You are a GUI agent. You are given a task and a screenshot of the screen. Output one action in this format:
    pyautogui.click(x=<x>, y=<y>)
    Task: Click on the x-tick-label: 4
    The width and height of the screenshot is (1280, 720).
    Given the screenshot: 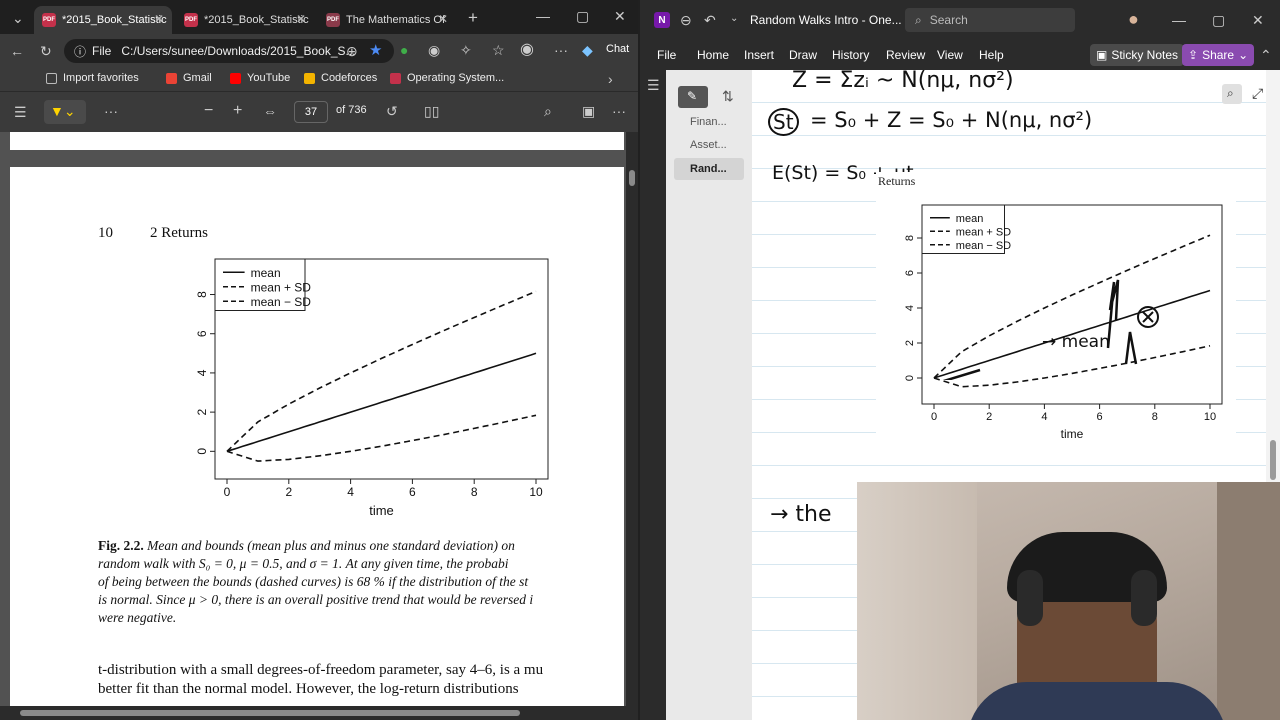 What is the action you would take?
    pyautogui.click(x=1044, y=417)
    